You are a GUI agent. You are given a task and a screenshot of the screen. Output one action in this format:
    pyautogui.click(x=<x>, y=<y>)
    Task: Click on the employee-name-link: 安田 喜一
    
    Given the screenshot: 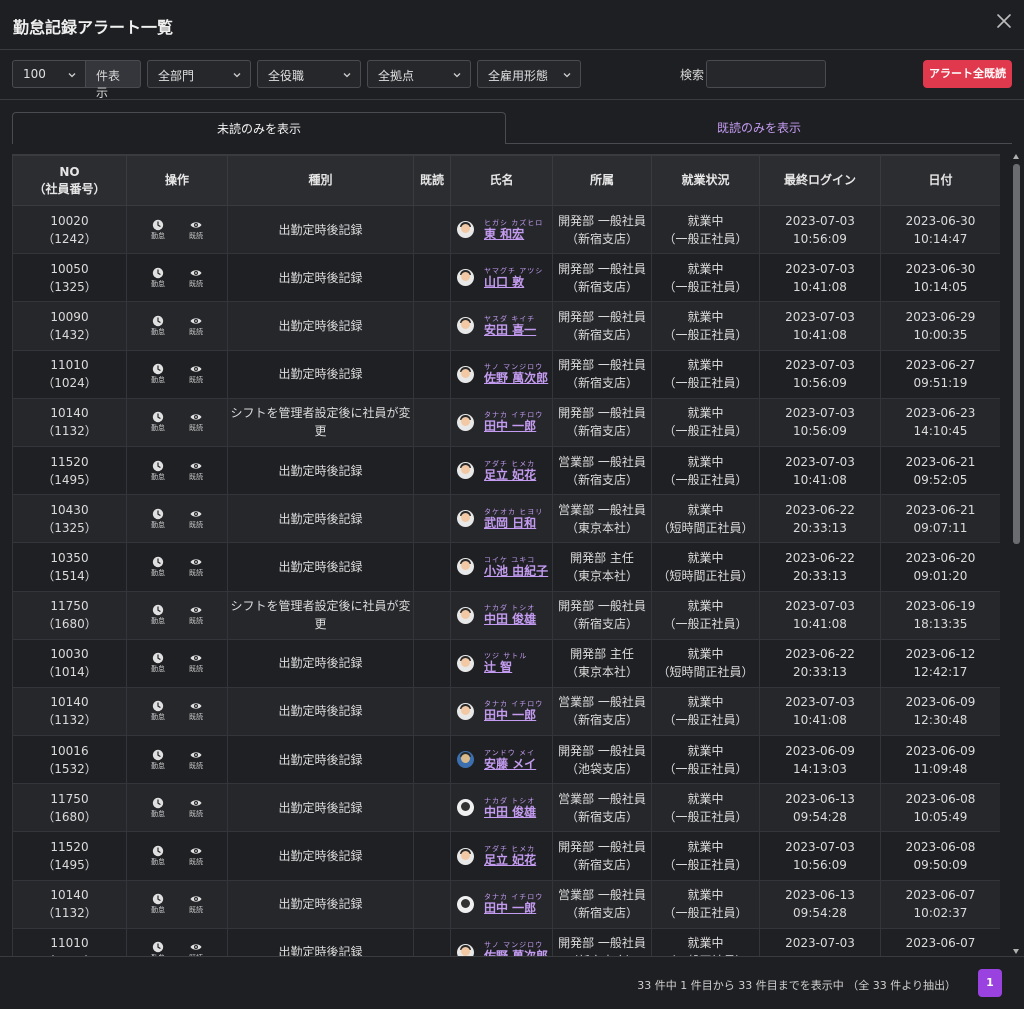 What is the action you would take?
    pyautogui.click(x=510, y=330)
    